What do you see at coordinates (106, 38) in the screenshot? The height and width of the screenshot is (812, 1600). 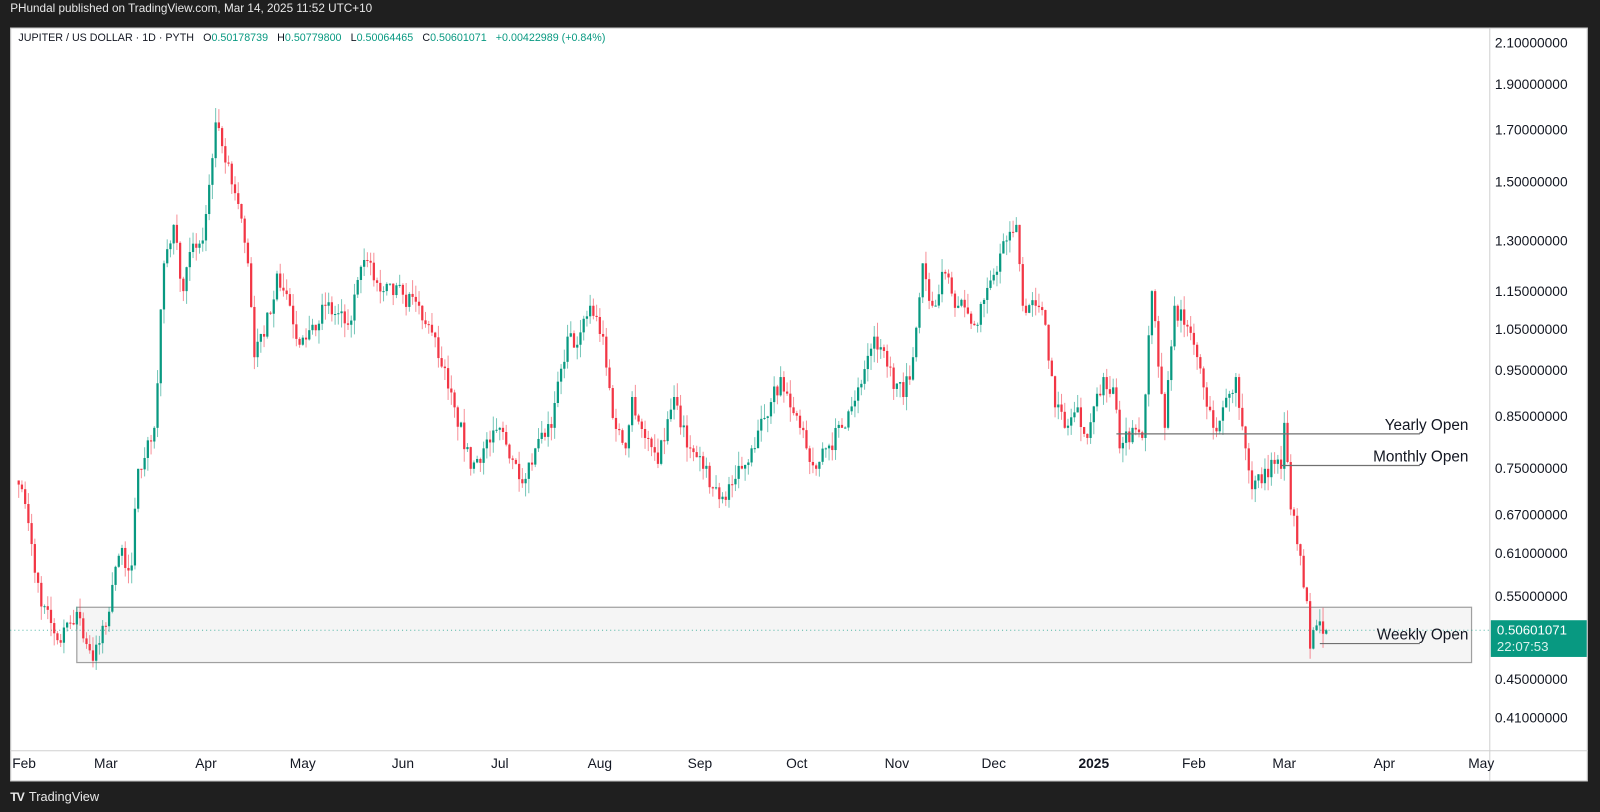 I see `symbol-title: JUPITER / US DOLLAR · 1D · PYTH` at bounding box center [106, 38].